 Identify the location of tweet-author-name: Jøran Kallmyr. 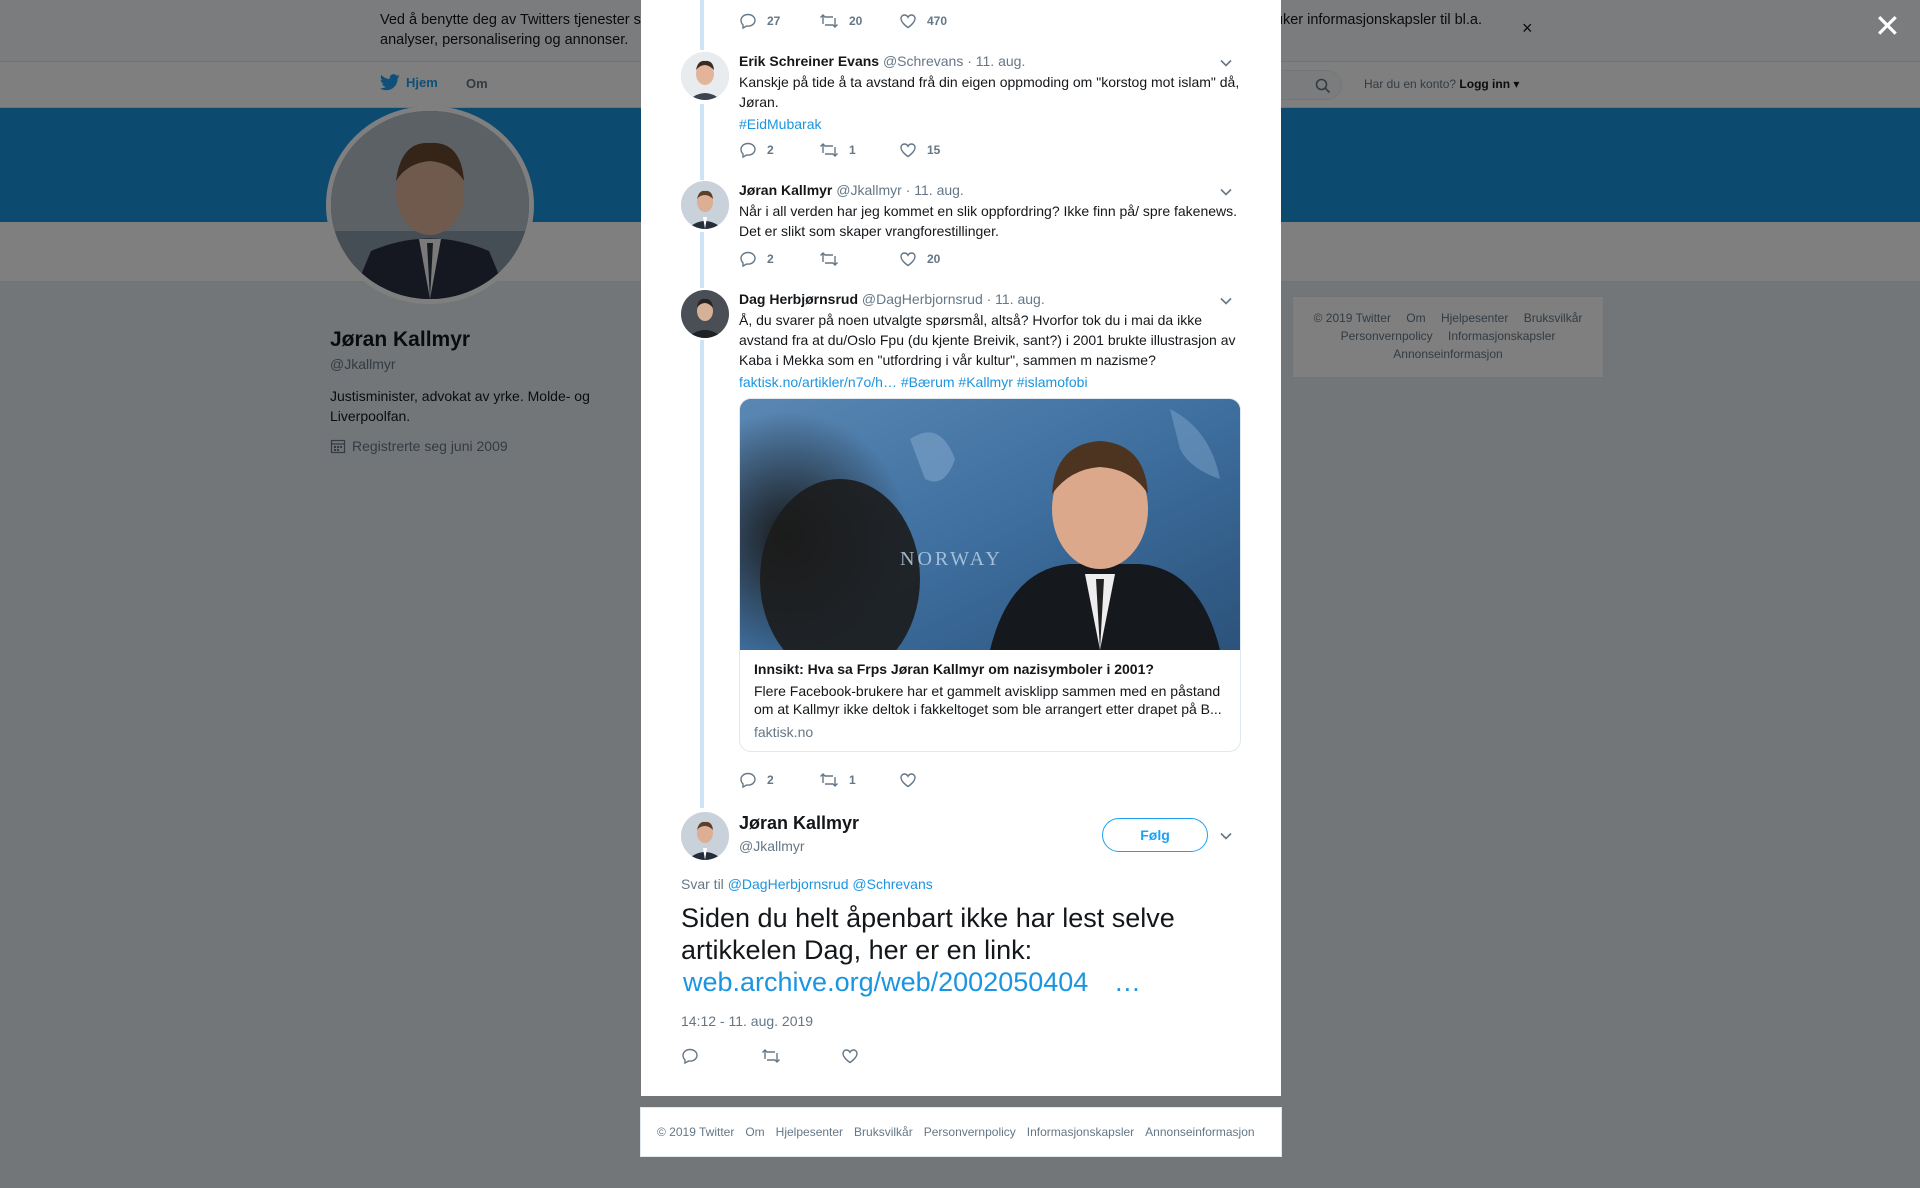
(785, 190).